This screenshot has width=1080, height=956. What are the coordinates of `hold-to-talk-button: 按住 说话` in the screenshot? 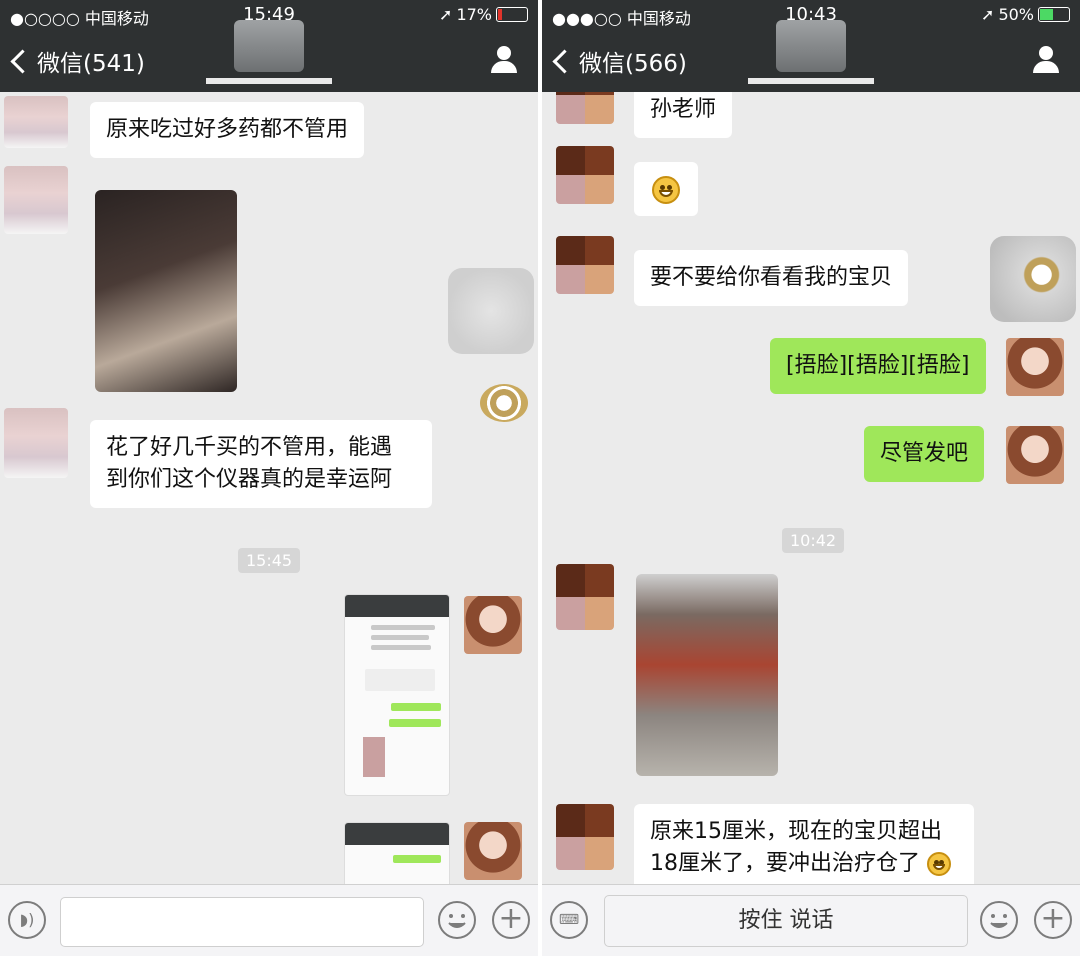 It's located at (786, 921).